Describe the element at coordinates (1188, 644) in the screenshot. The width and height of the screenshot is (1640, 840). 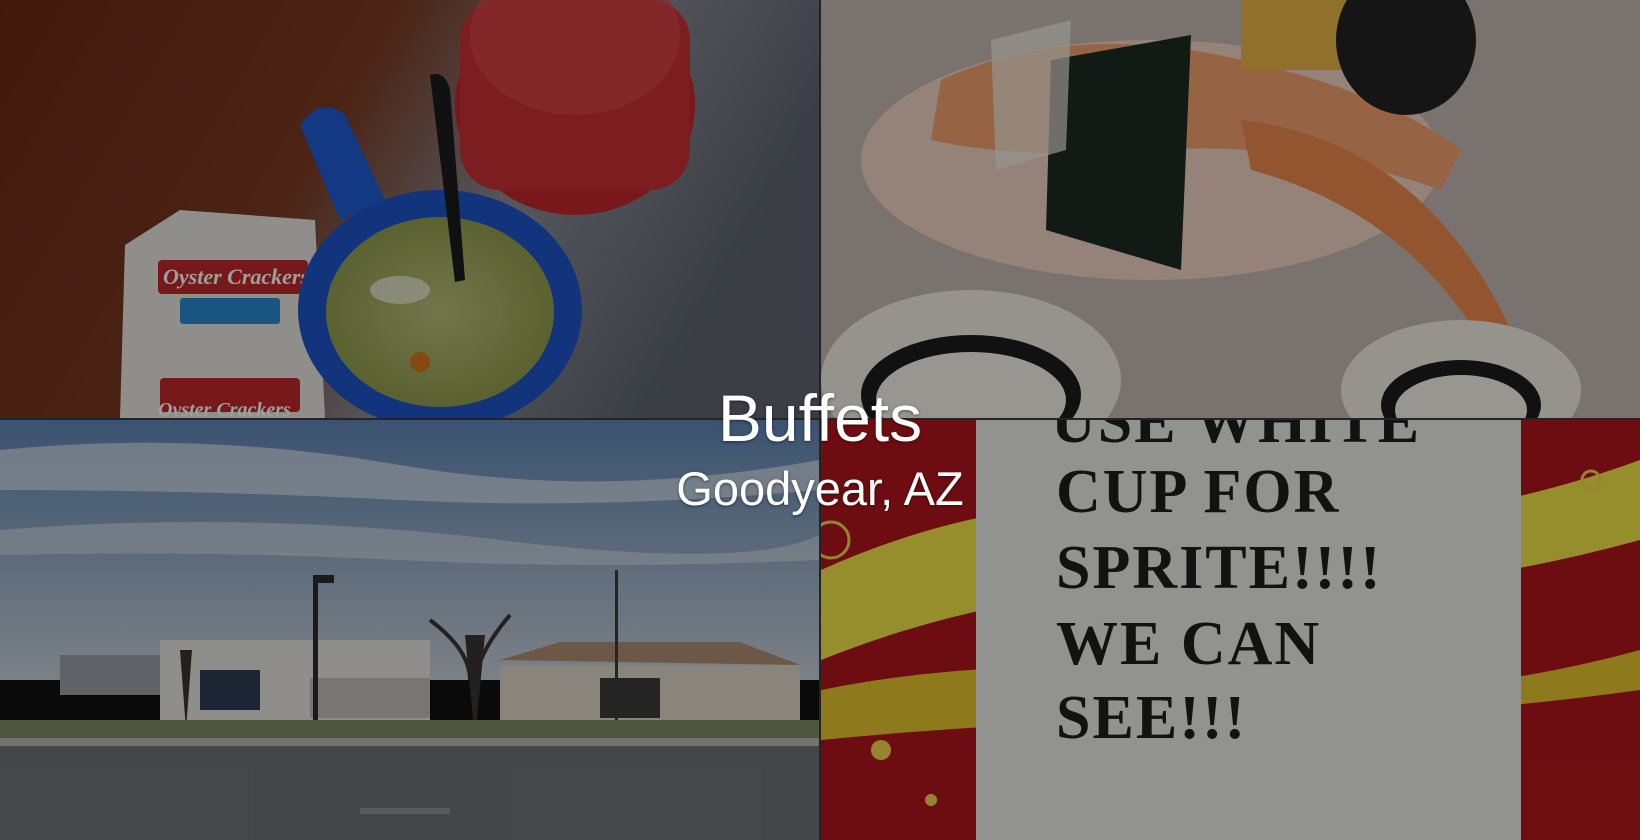
I see `sign-line-3: WE CAN` at that location.